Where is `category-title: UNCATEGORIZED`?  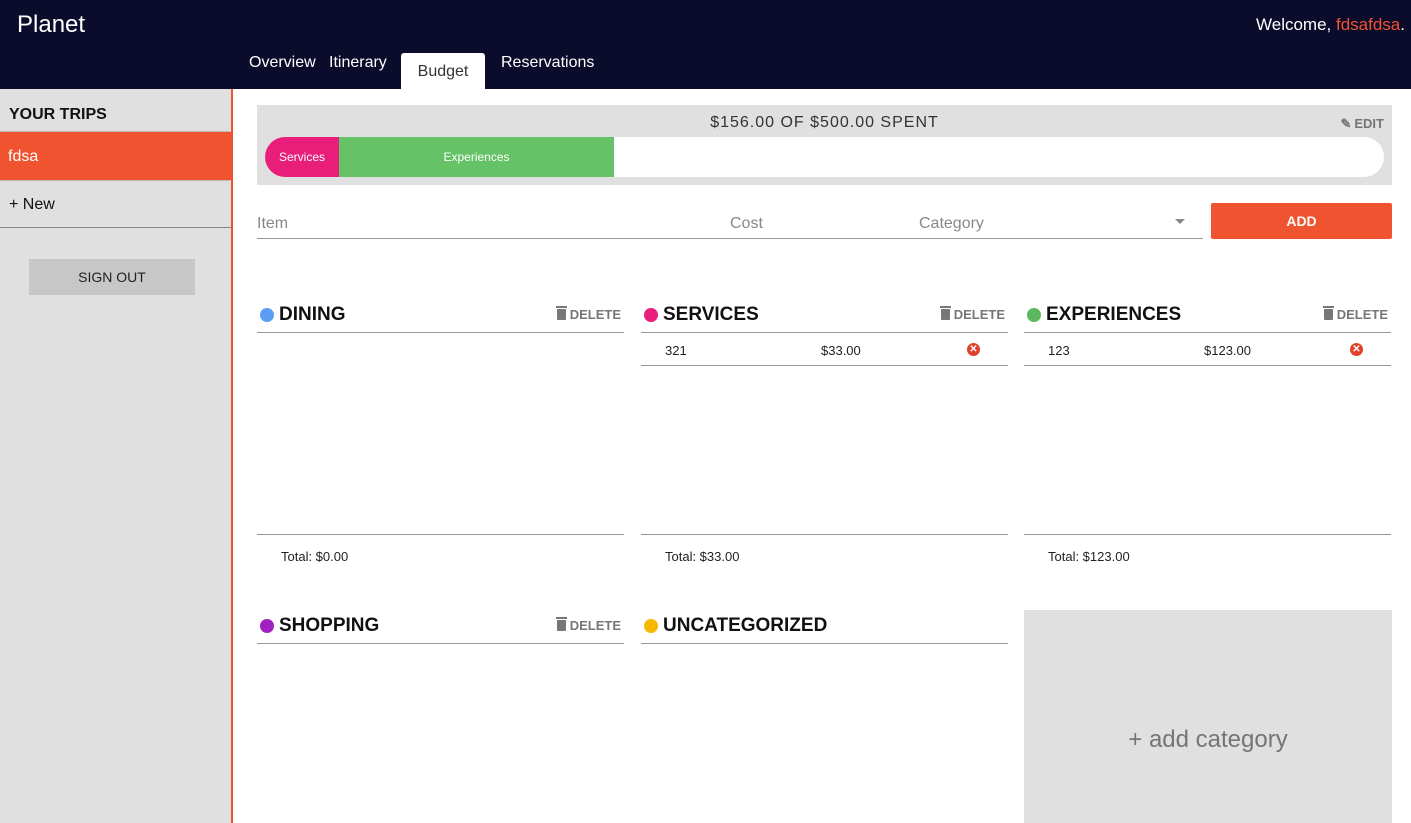
category-title: UNCATEGORIZED is located at coordinates (745, 625).